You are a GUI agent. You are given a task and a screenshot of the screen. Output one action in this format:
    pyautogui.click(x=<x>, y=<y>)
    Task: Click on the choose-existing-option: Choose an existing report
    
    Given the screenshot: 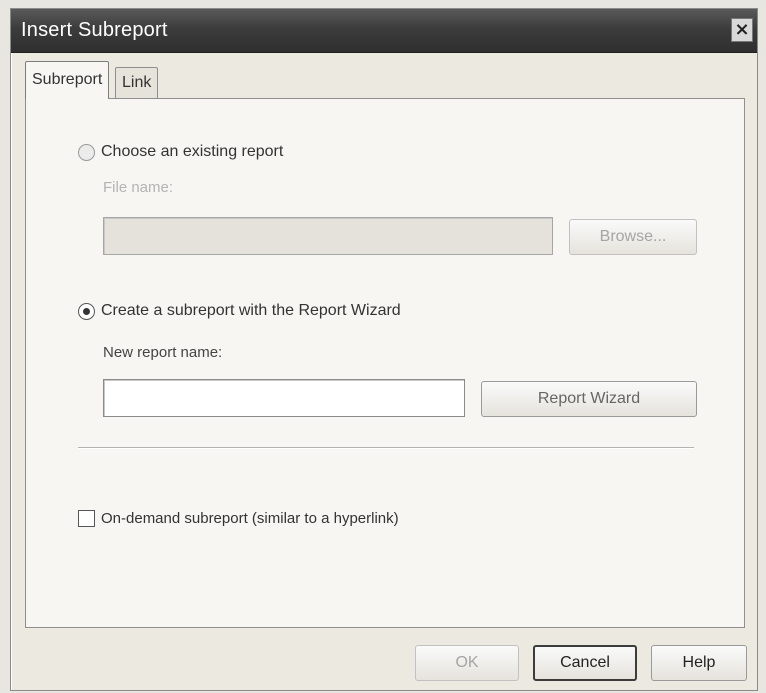 What is the action you would take?
    pyautogui.click(x=180, y=152)
    